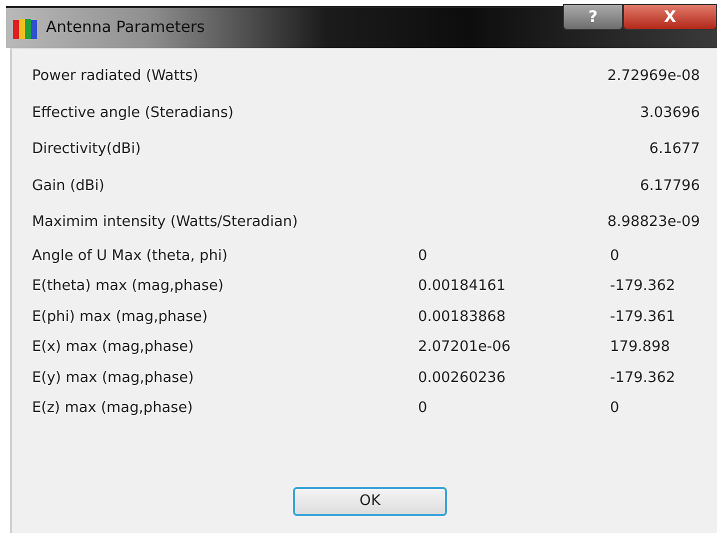 The image size is (717, 539). What do you see at coordinates (653, 76) in the screenshot?
I see `parameter-value: 2.72969e-08` at bounding box center [653, 76].